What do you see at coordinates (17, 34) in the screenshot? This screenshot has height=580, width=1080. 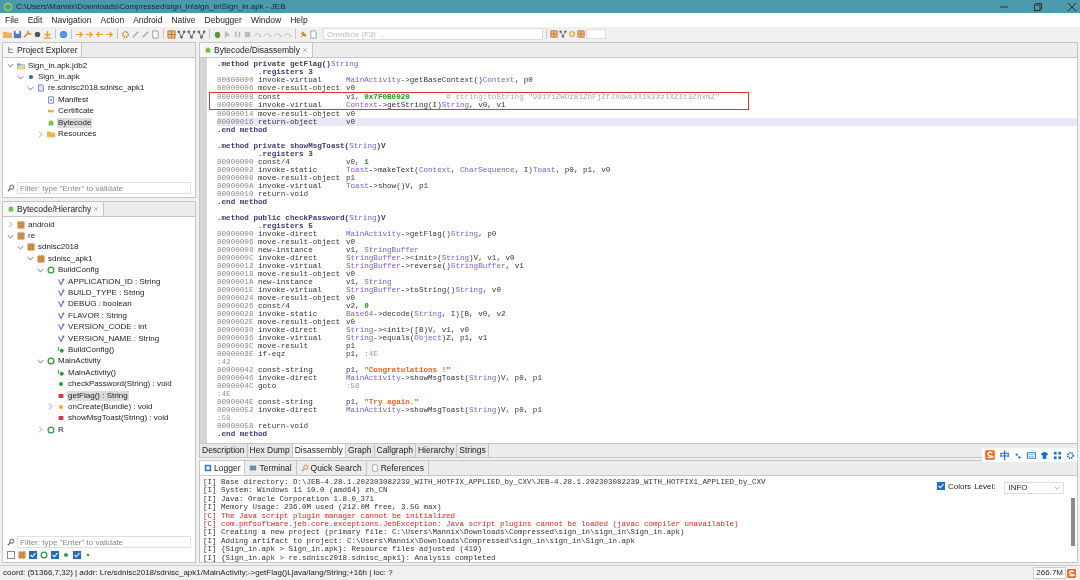 I see `save-icon` at bounding box center [17, 34].